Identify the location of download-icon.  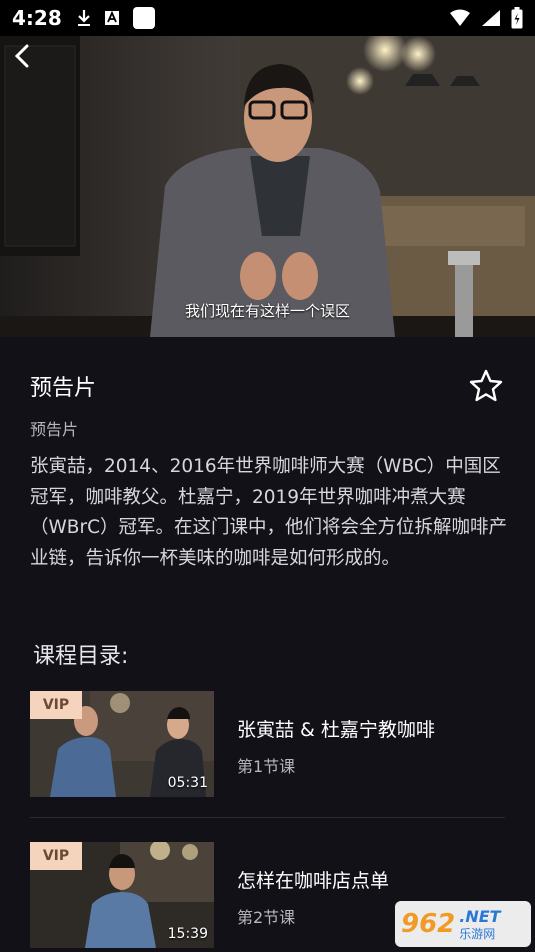
(84, 18).